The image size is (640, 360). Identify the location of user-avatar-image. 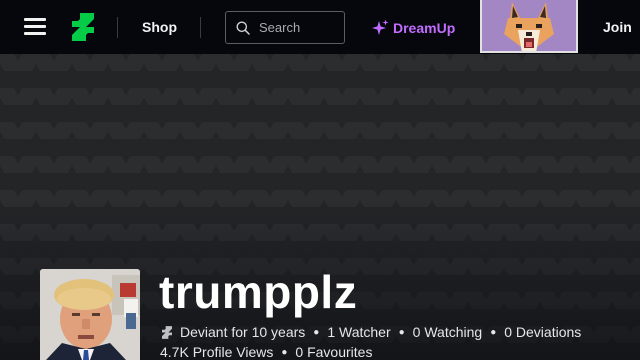
(90, 314).